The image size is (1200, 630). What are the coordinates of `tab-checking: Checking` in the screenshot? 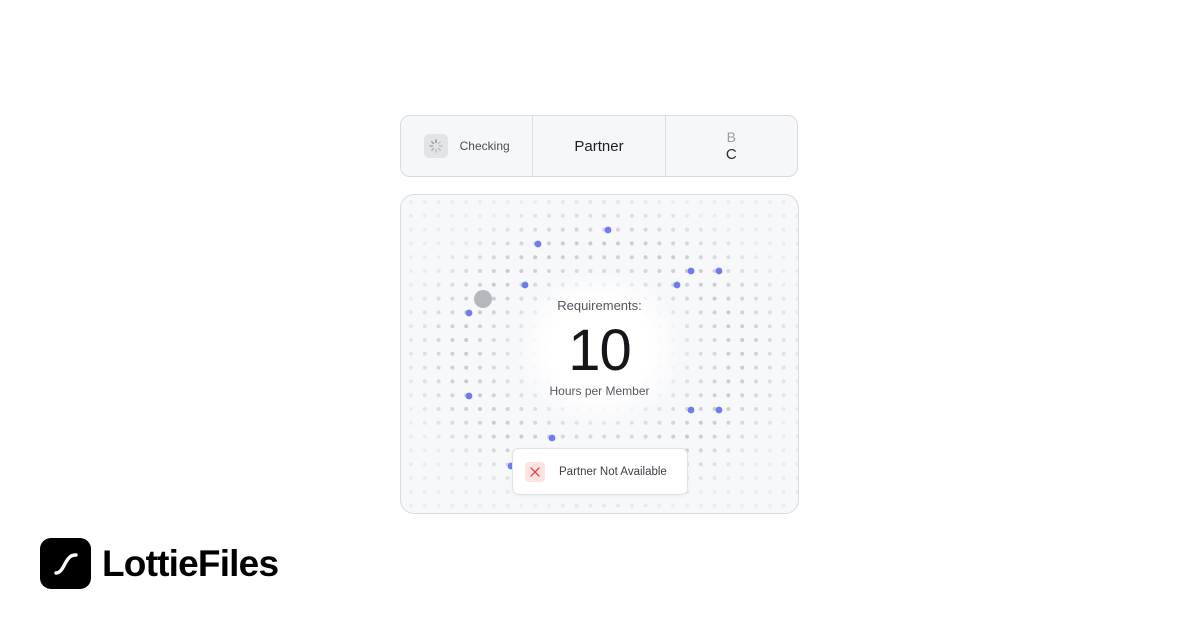 It's located at (467, 146).